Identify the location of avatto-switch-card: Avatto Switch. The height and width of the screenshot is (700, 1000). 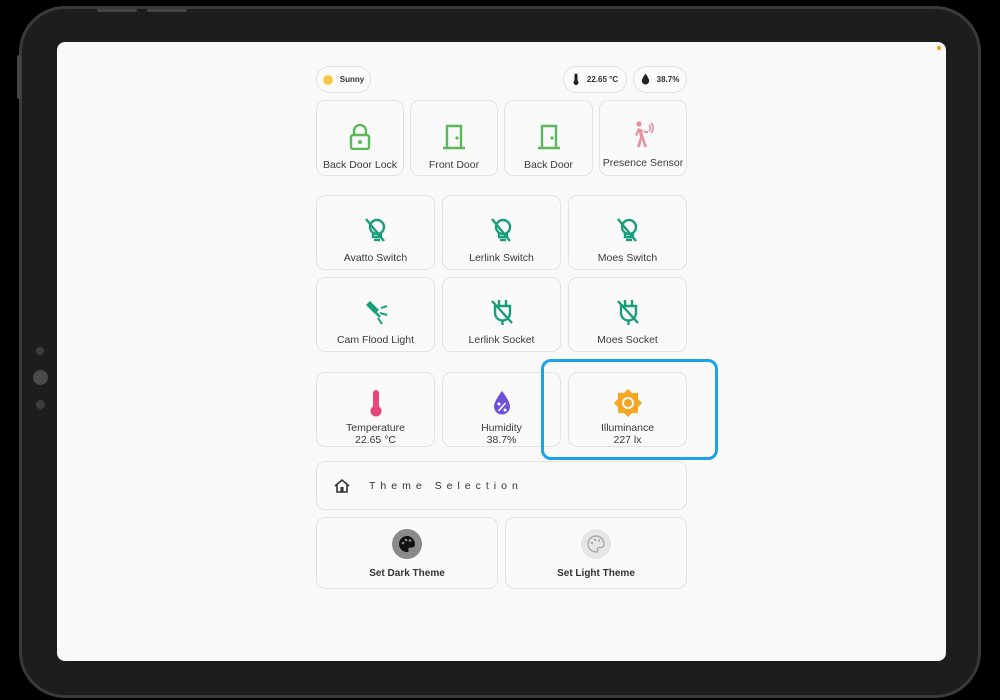
(375, 232).